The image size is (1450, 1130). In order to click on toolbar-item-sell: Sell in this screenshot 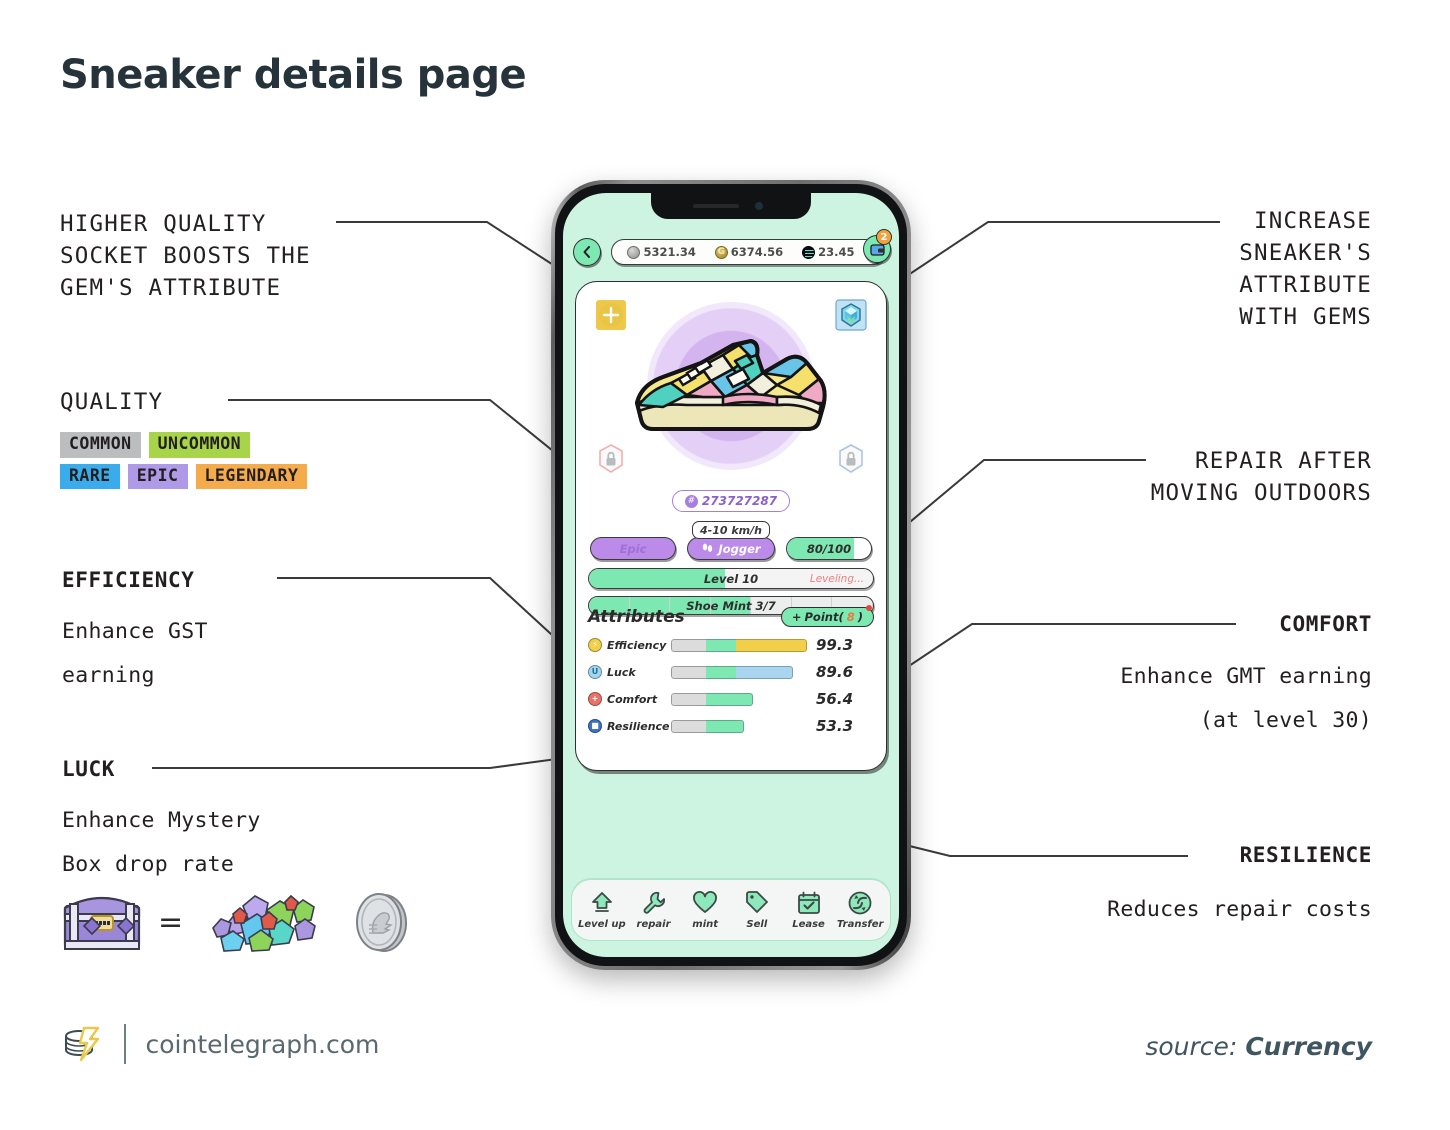, I will do `click(757, 910)`.